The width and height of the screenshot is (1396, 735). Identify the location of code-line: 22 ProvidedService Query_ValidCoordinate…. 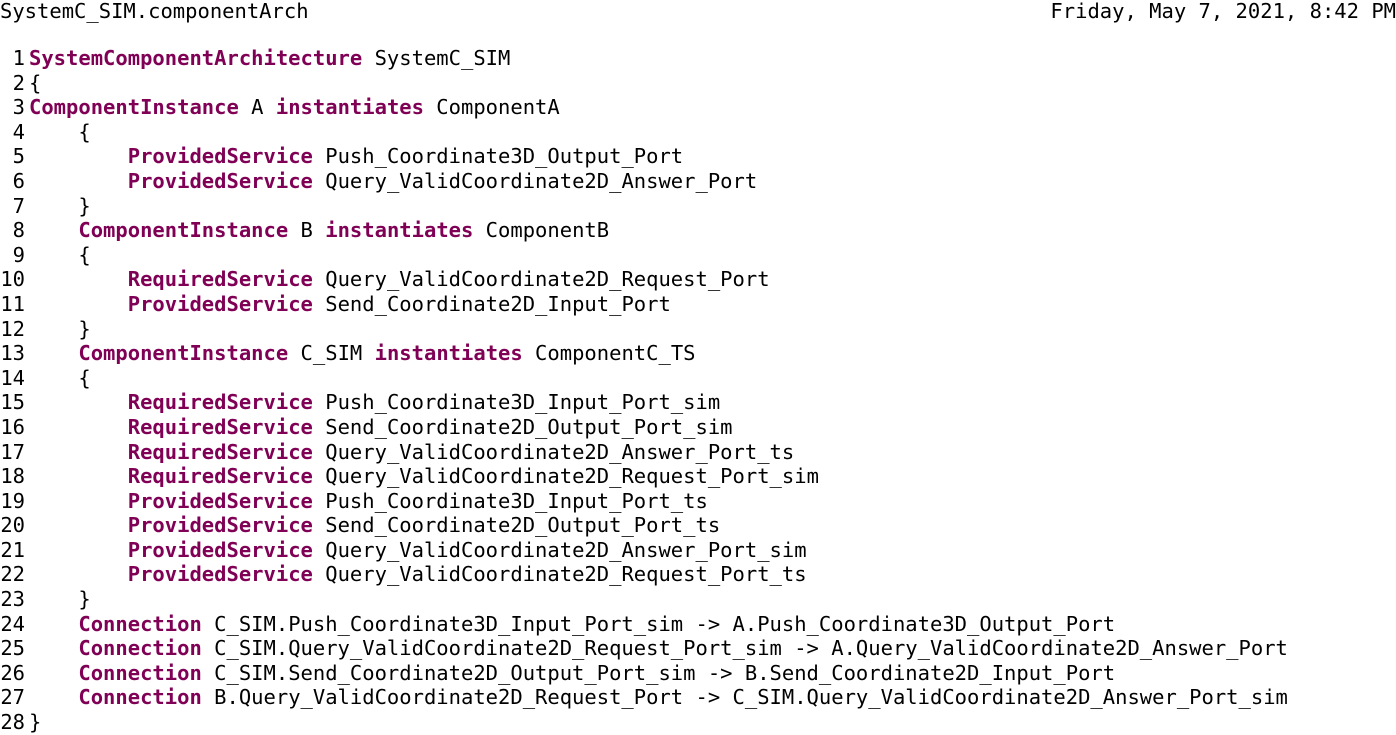
(698, 574).